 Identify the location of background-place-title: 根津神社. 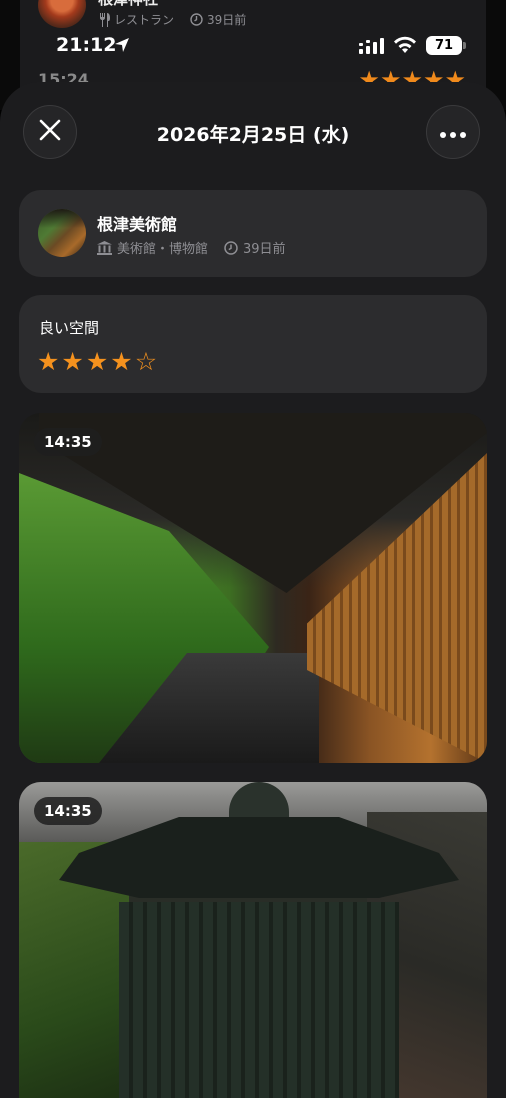
(128, 4).